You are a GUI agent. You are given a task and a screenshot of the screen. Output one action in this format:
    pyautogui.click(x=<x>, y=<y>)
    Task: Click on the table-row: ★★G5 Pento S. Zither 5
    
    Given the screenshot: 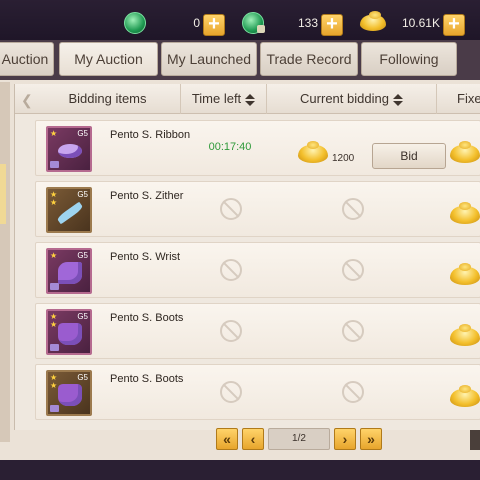 What is the action you would take?
    pyautogui.click(x=257, y=209)
    